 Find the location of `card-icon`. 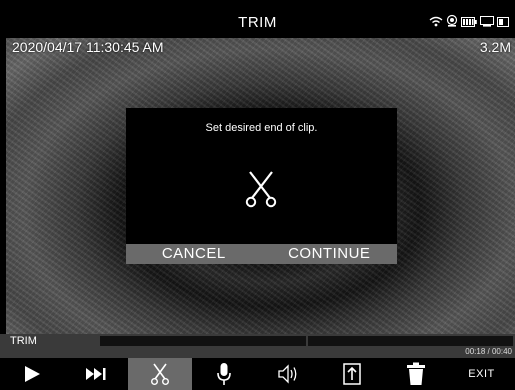

card-icon is located at coordinates (503, 23).